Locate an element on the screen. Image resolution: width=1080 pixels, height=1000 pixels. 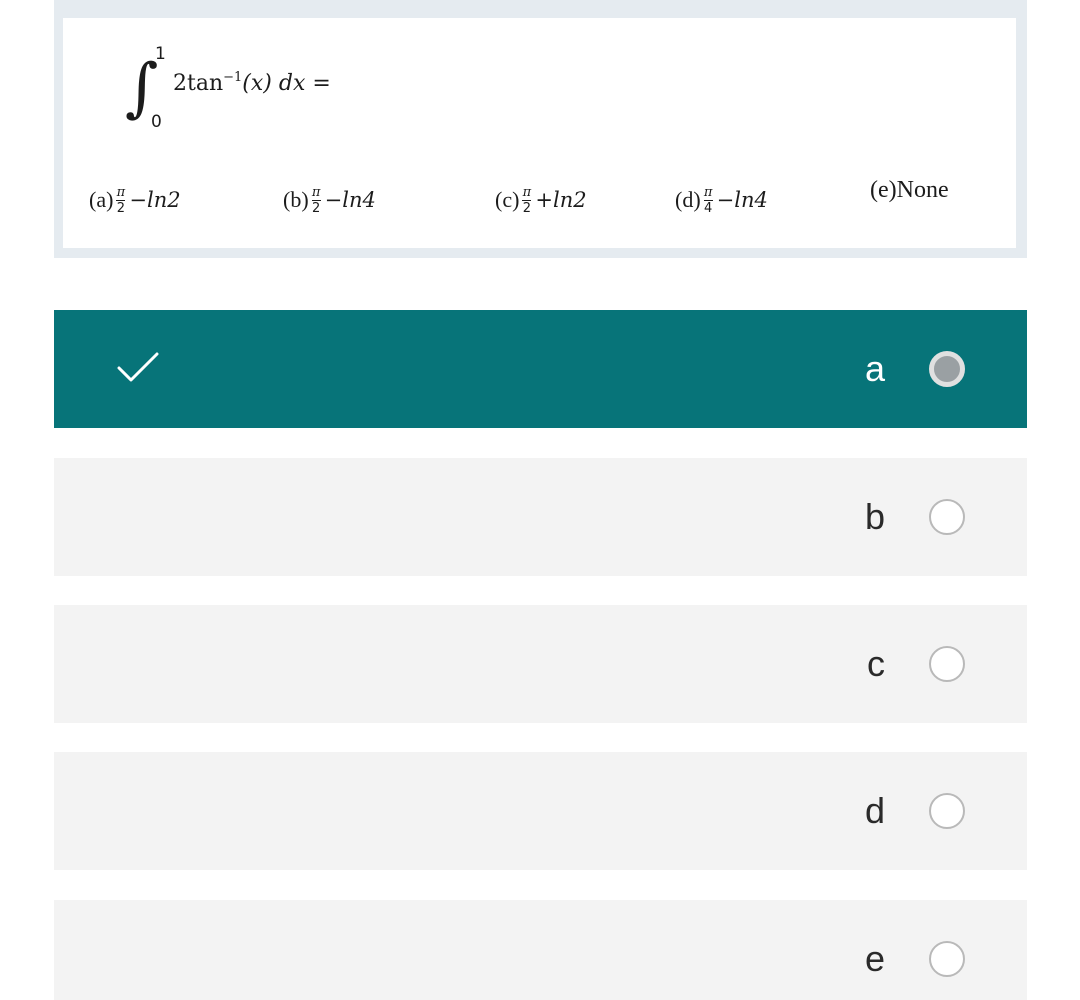
integrand: 2tan−1(x) dx = is located at coordinates (252, 83).